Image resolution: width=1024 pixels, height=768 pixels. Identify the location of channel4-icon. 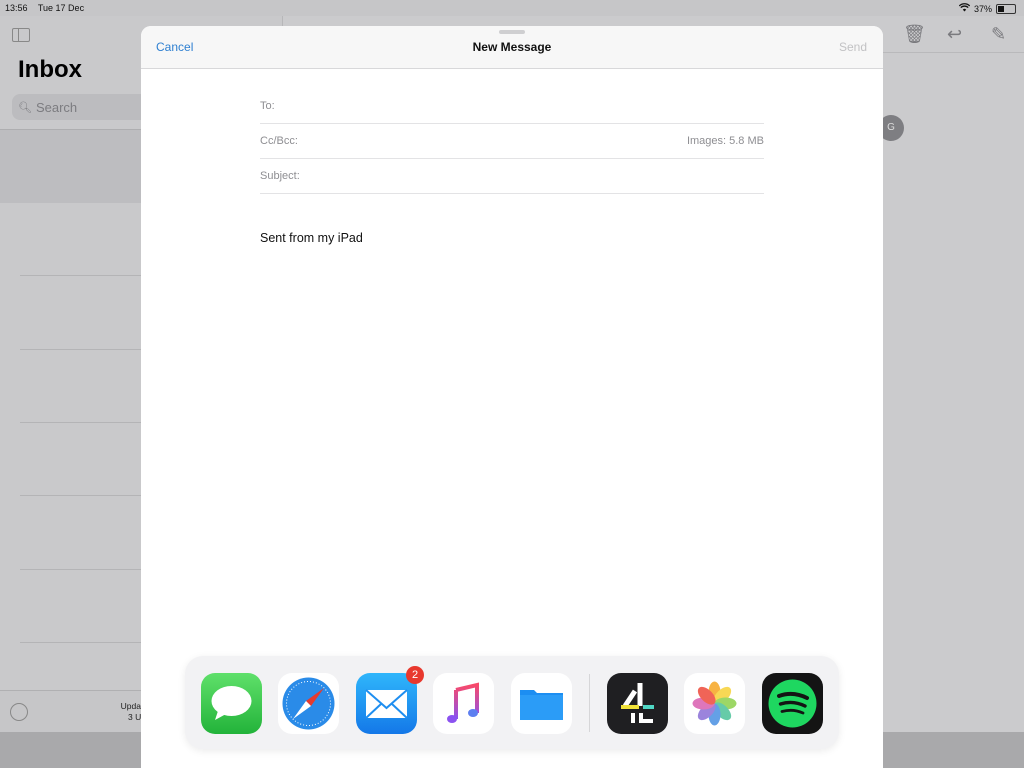
(637, 703).